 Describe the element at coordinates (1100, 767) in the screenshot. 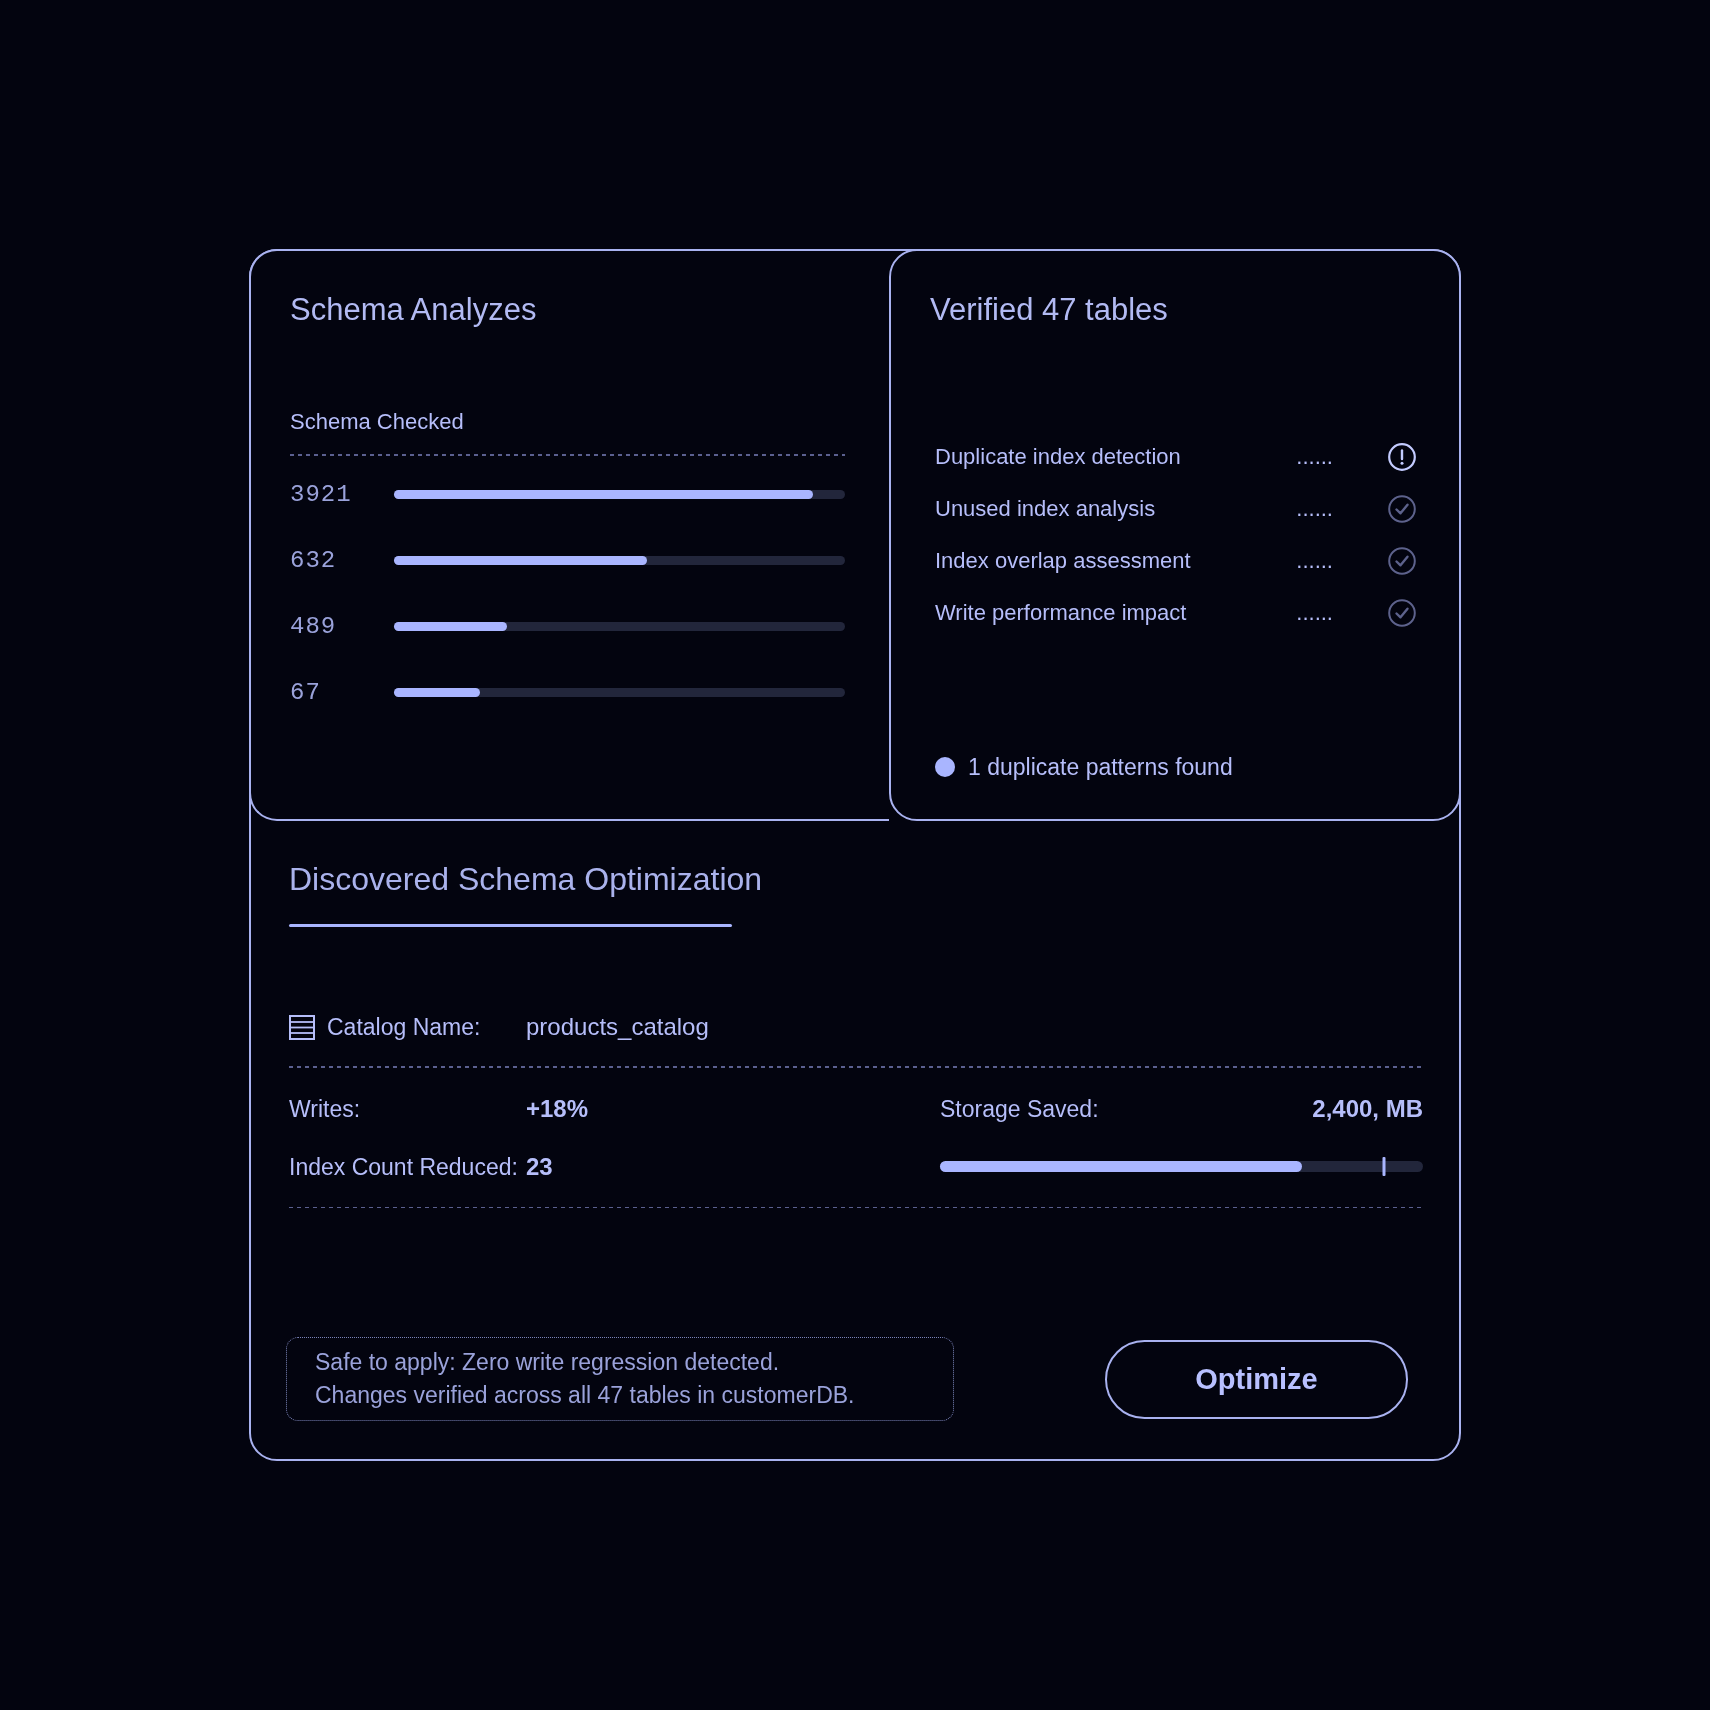

I see `summary-text: 1 duplicate patterns found` at that location.